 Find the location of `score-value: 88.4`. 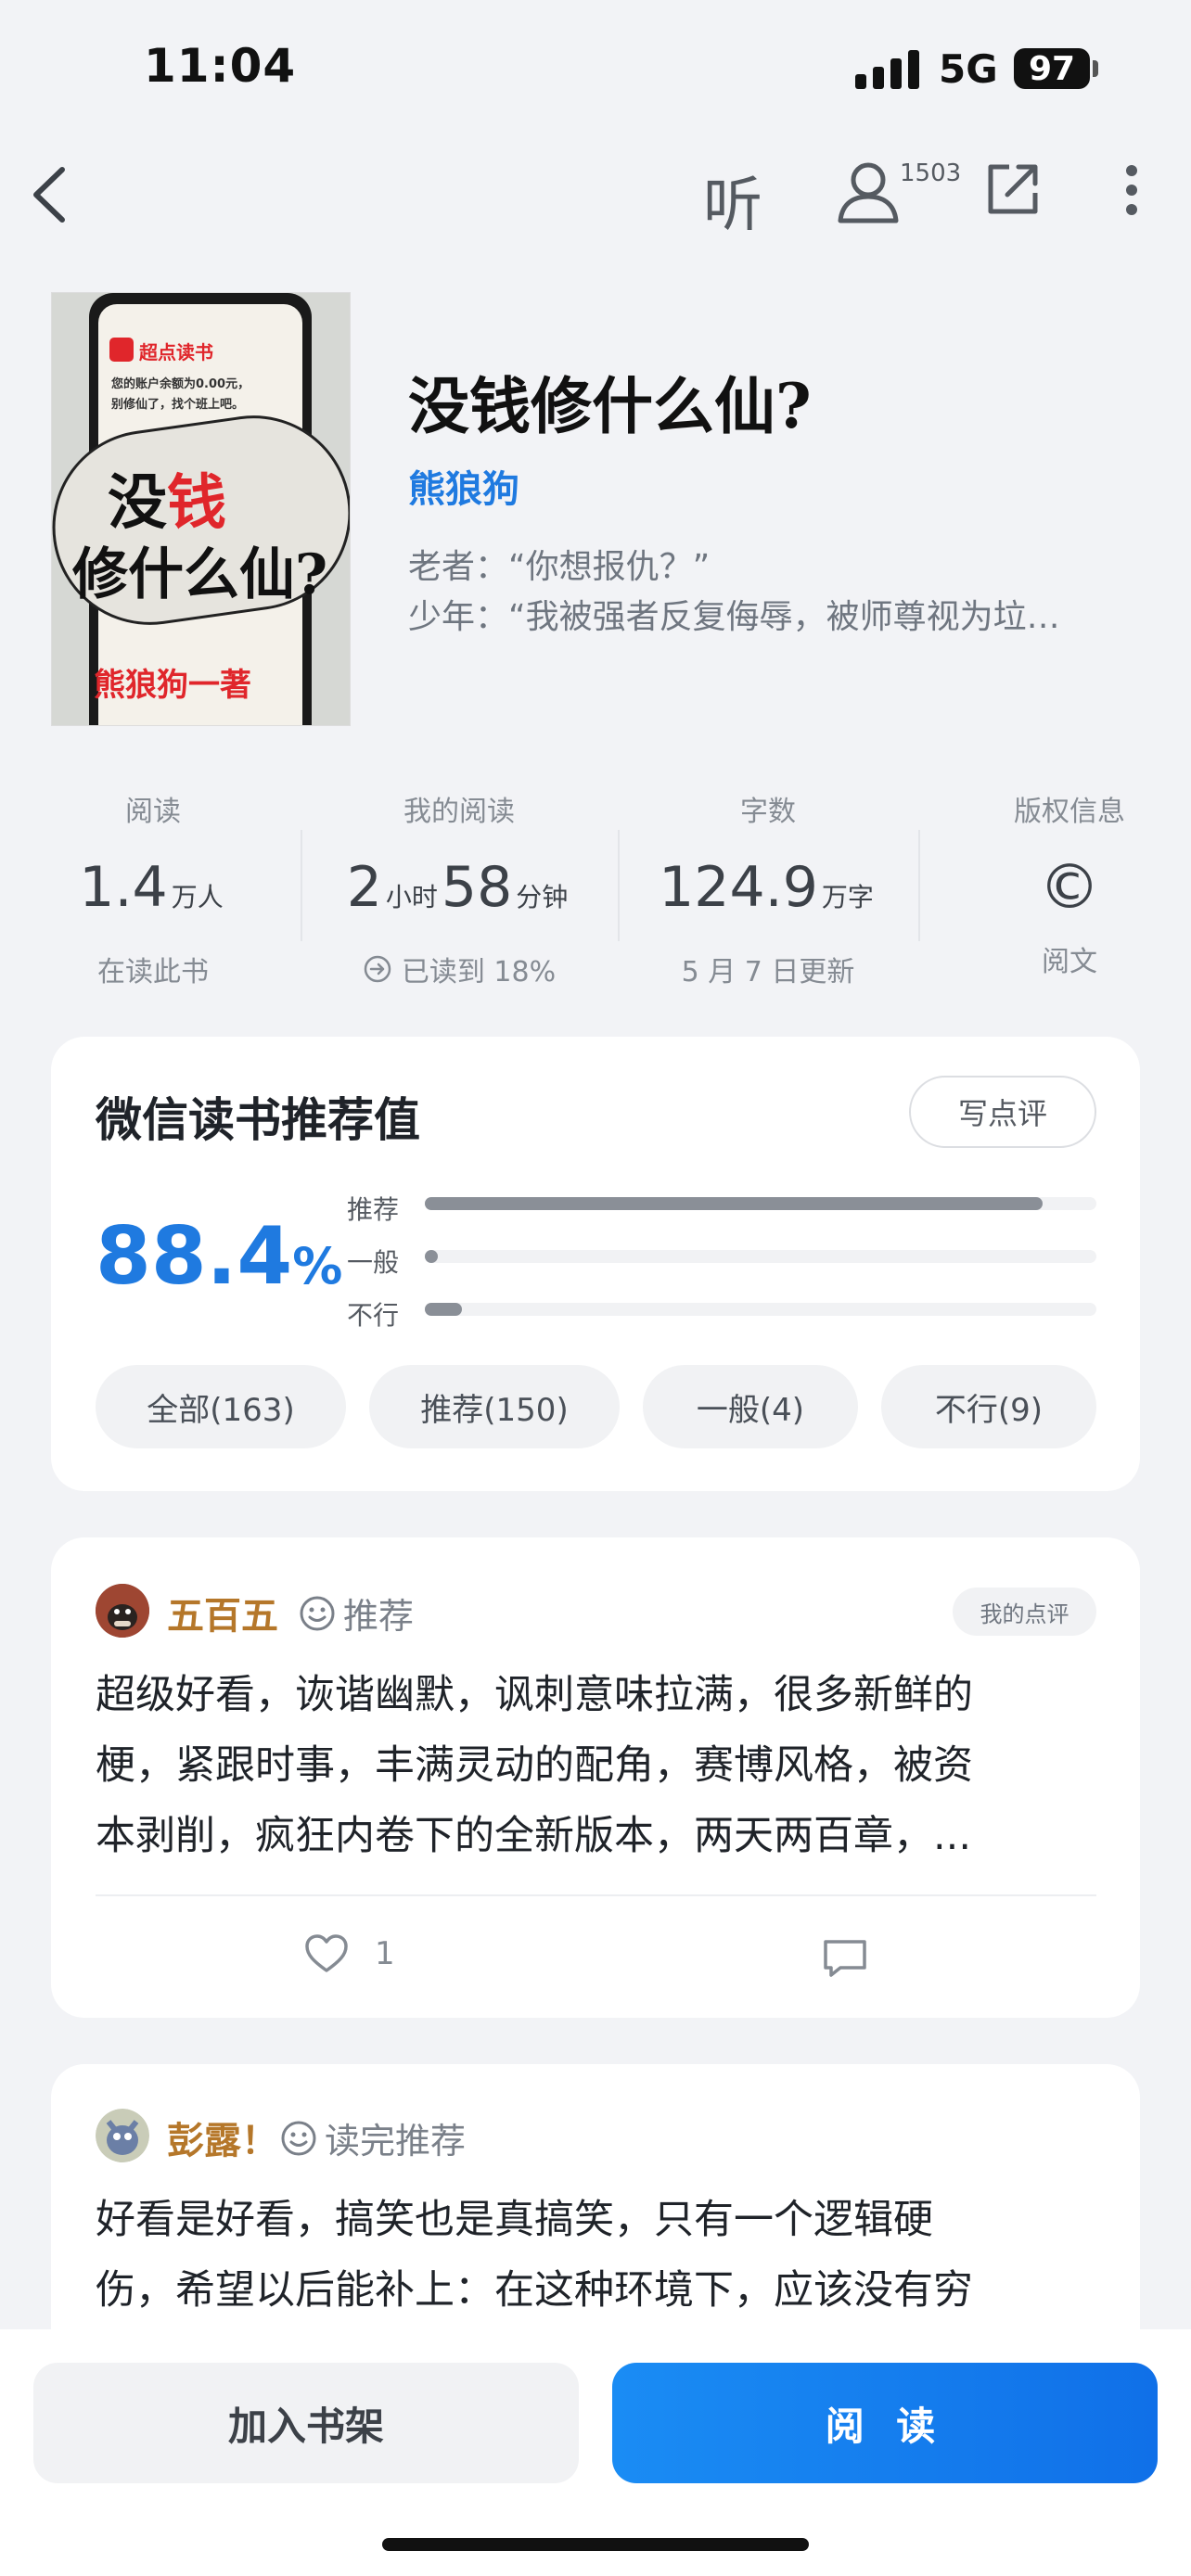

score-value: 88.4 is located at coordinates (194, 1257).